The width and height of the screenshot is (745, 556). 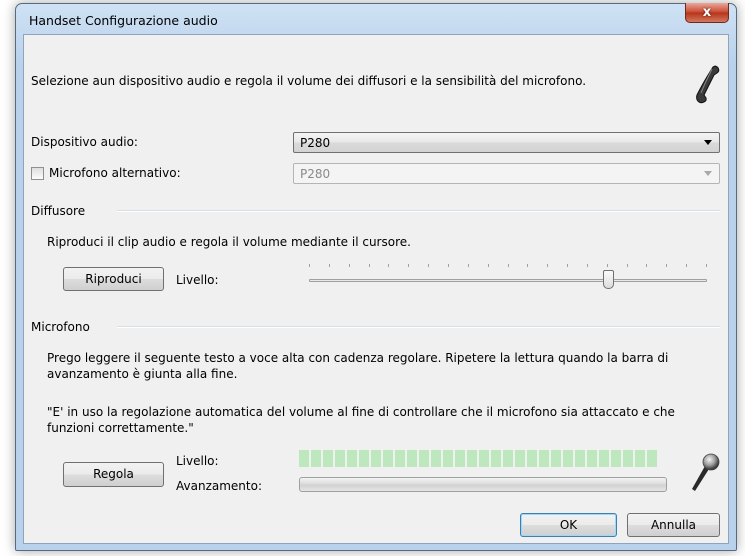 What do you see at coordinates (706, 472) in the screenshot?
I see `microphone-icon` at bounding box center [706, 472].